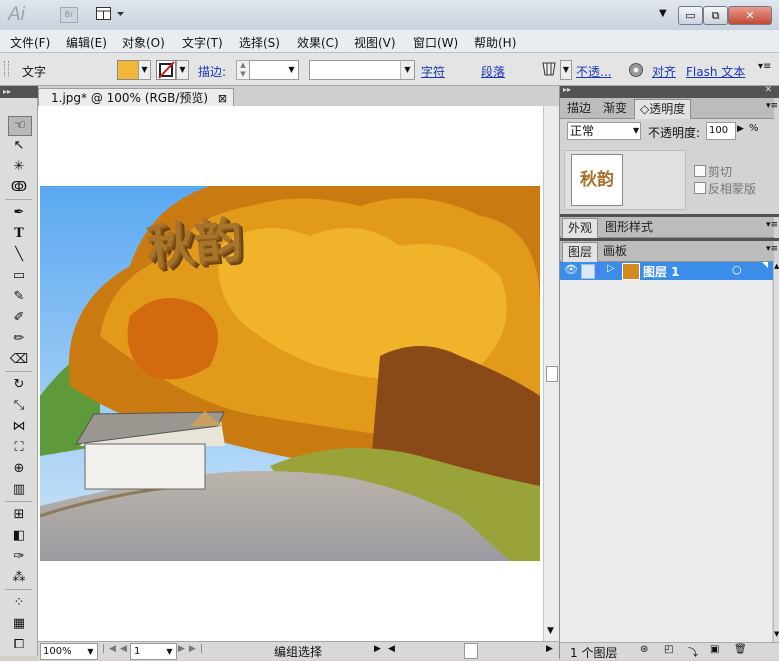  I want to click on type-tool-icon: T, so click(19, 234).